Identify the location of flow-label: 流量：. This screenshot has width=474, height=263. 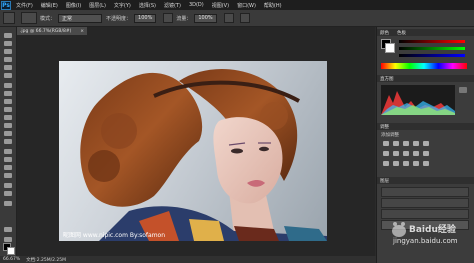
(184, 18).